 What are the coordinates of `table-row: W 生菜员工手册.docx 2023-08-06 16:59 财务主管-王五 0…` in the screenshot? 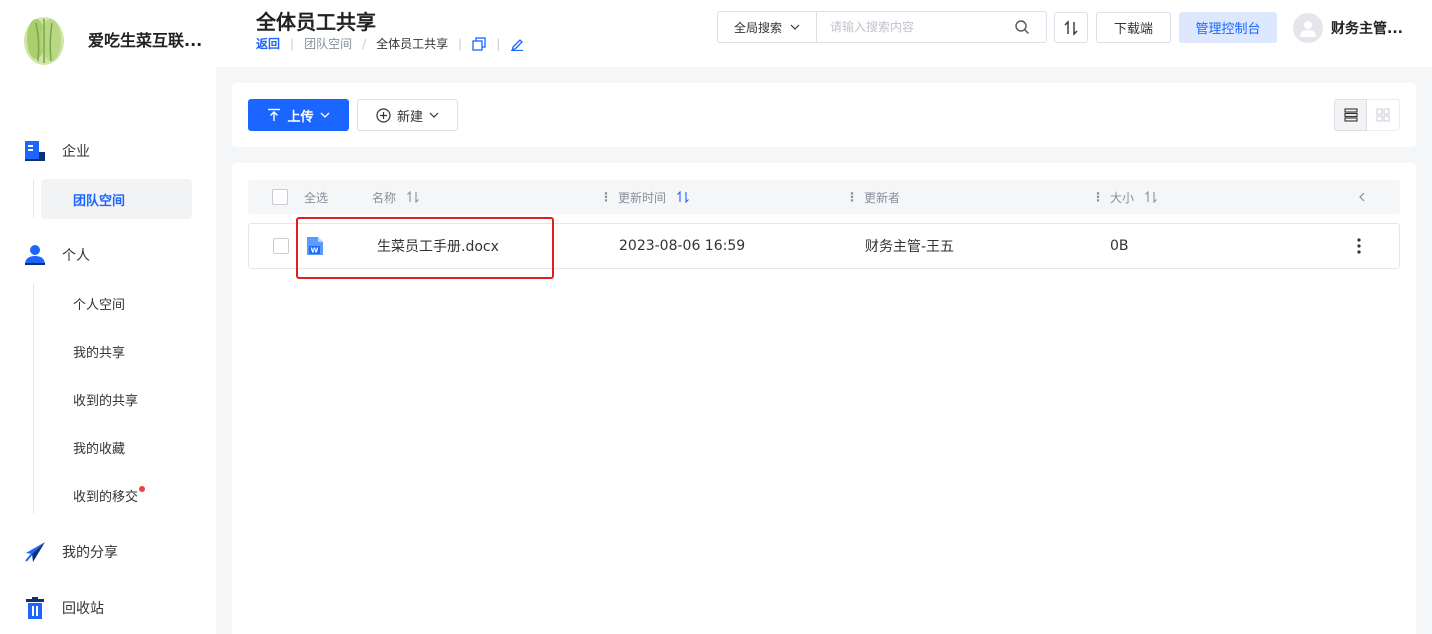 It's located at (824, 246).